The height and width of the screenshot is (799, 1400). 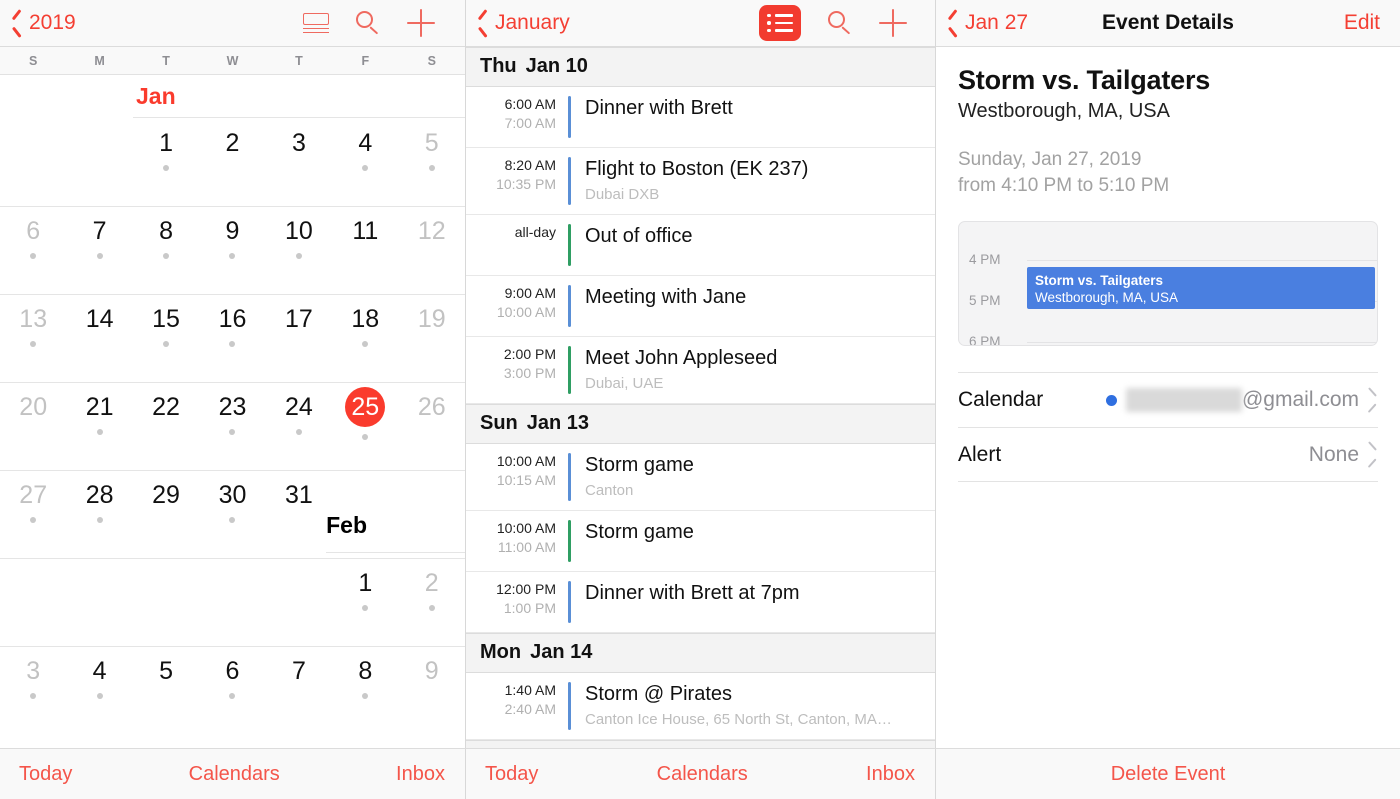 What do you see at coordinates (432, 514) in the screenshot?
I see `calendar-day-empty` at bounding box center [432, 514].